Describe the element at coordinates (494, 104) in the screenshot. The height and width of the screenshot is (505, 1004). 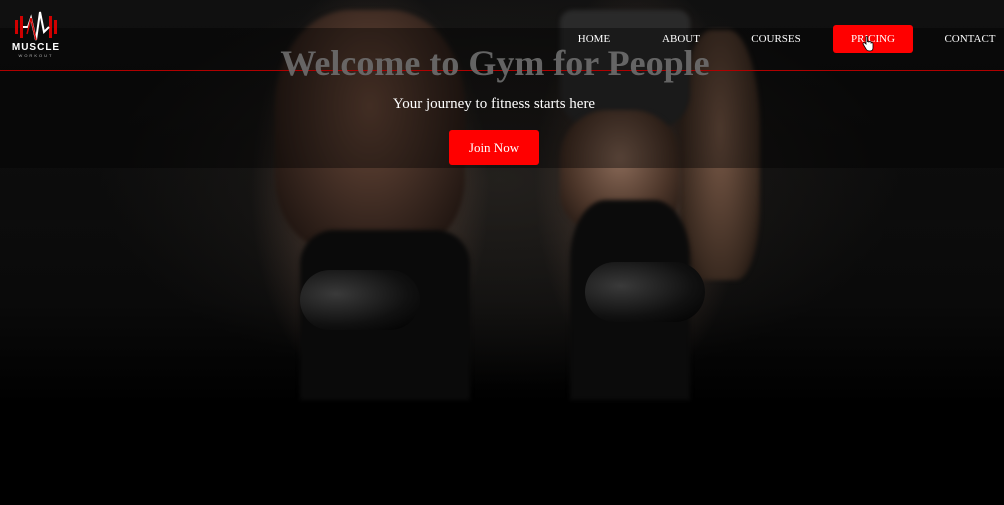
I see `hero-subtitle: Your journey to fitness starts here` at that location.